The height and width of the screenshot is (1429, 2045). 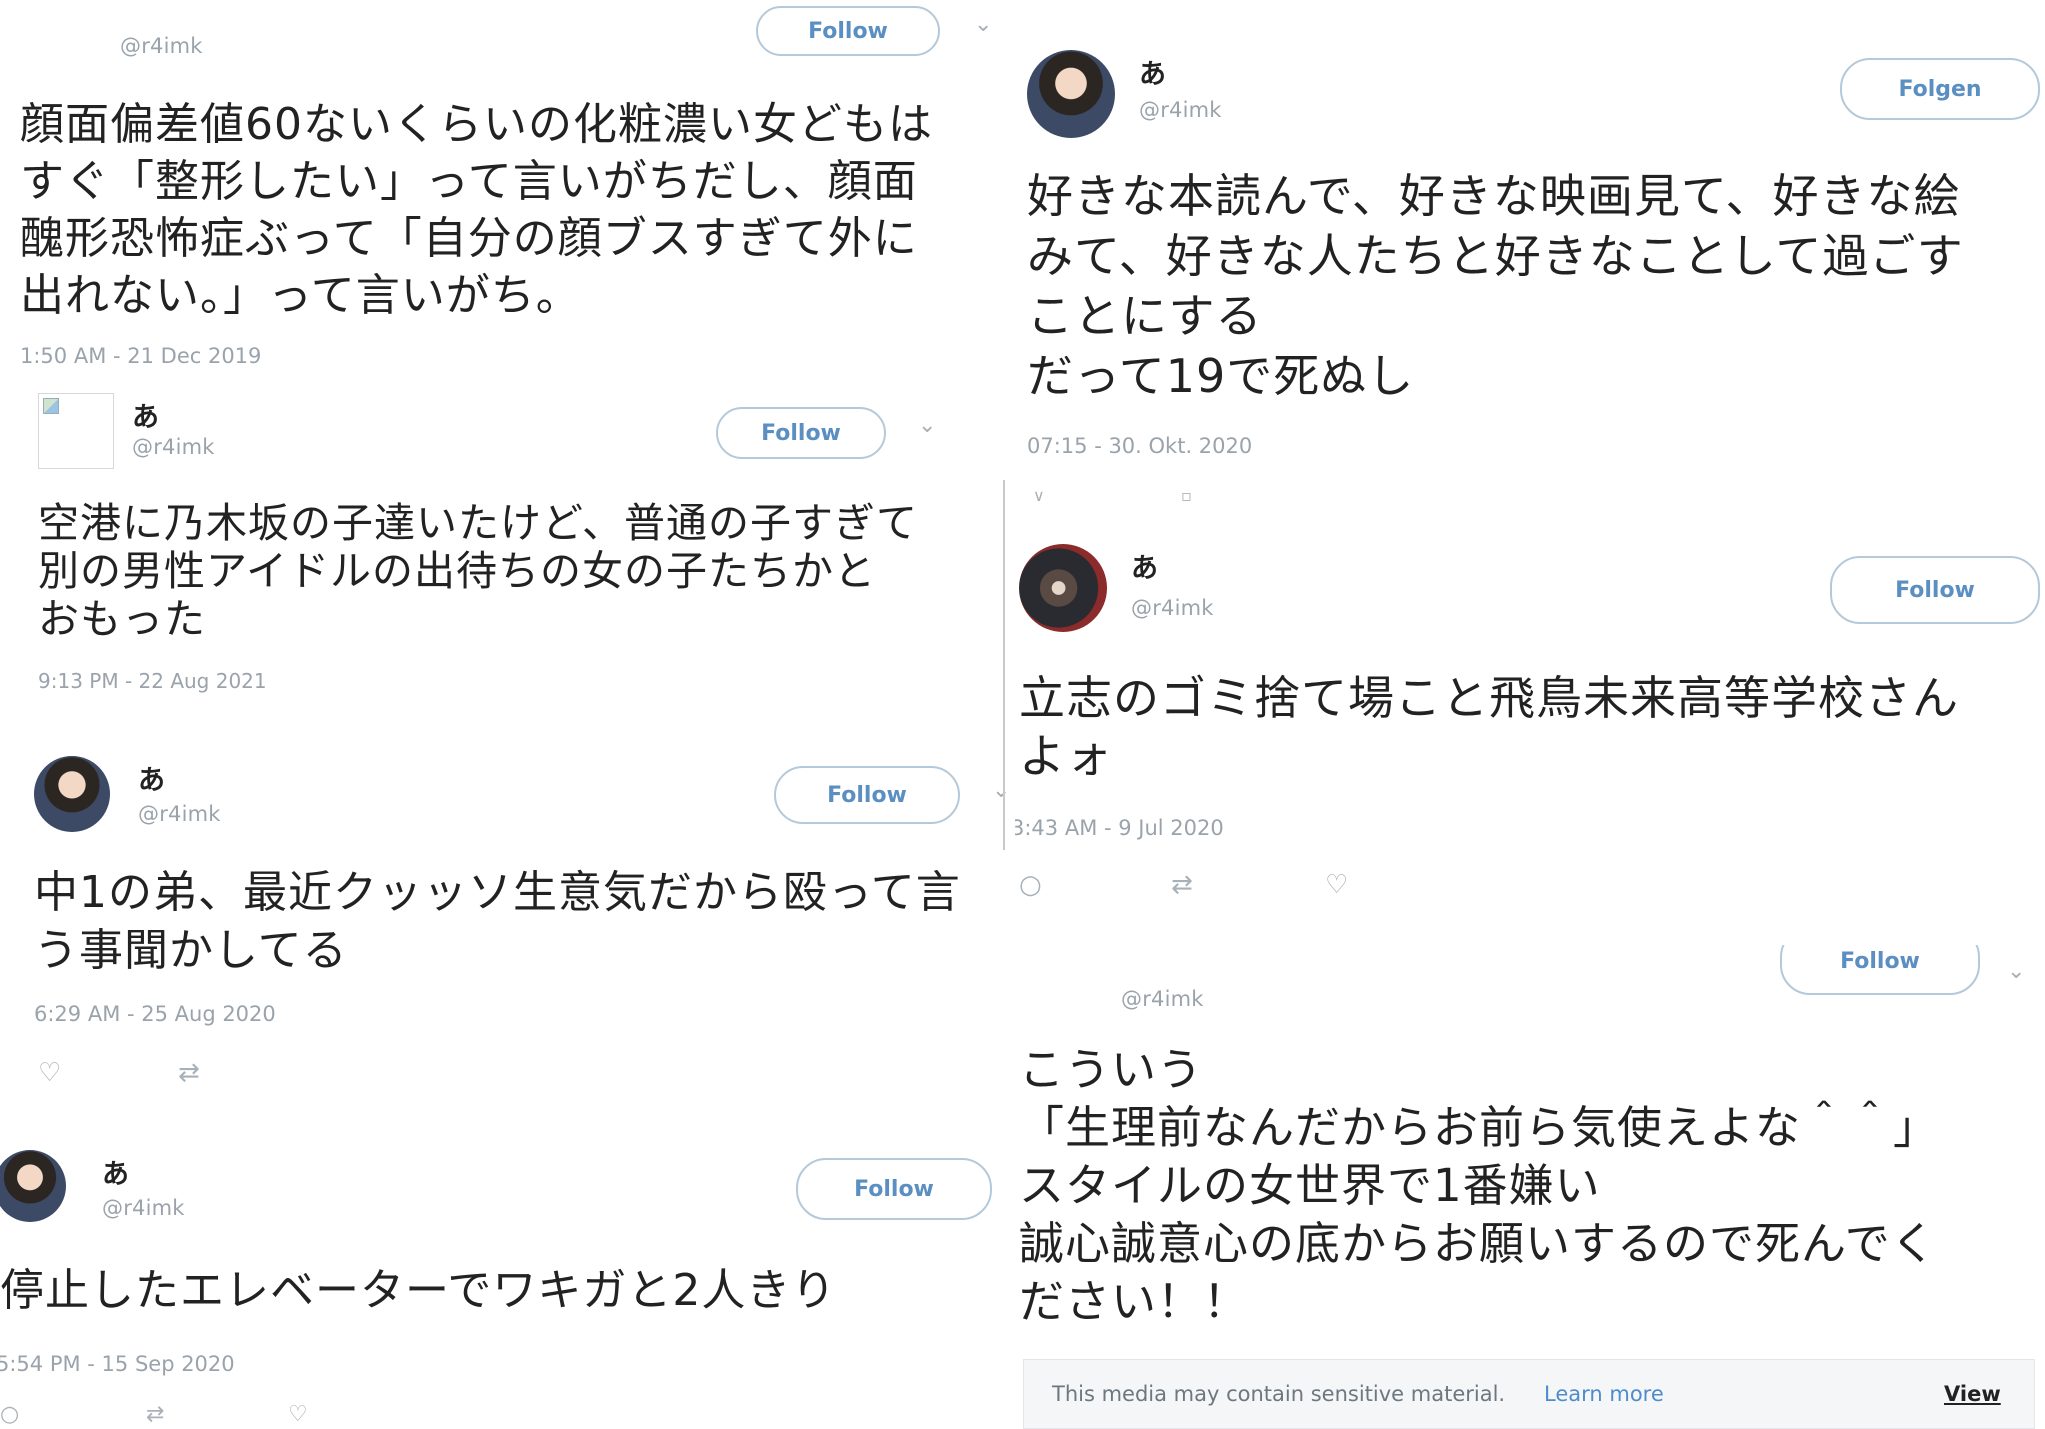 I want to click on follow-button: Folgen, so click(x=1940, y=89).